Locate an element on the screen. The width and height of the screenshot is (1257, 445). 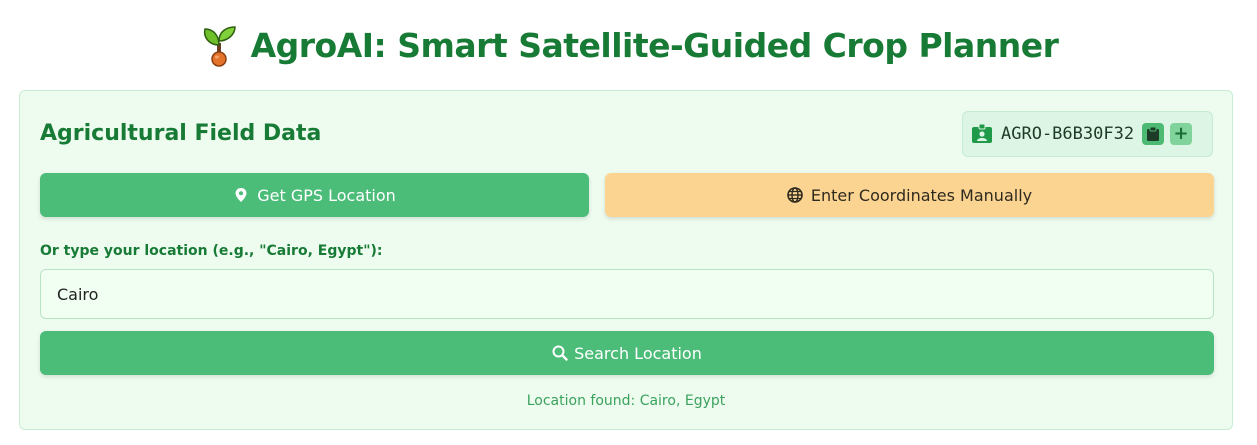
copy-id-button is located at coordinates (1153, 134).